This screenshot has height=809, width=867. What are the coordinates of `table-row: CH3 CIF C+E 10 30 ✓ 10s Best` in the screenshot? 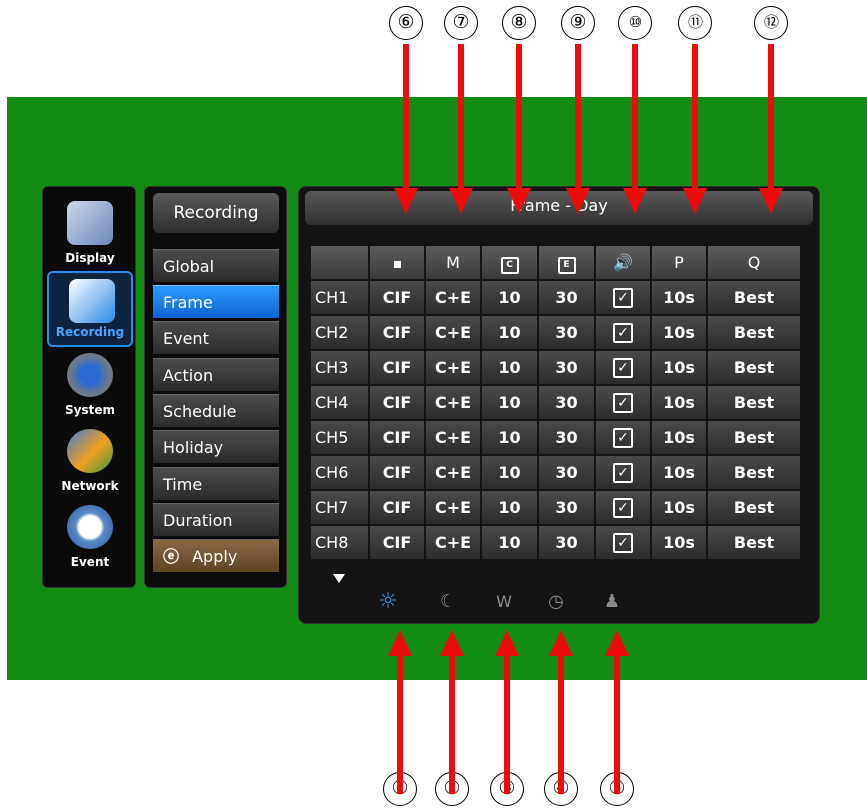 It's located at (555, 367).